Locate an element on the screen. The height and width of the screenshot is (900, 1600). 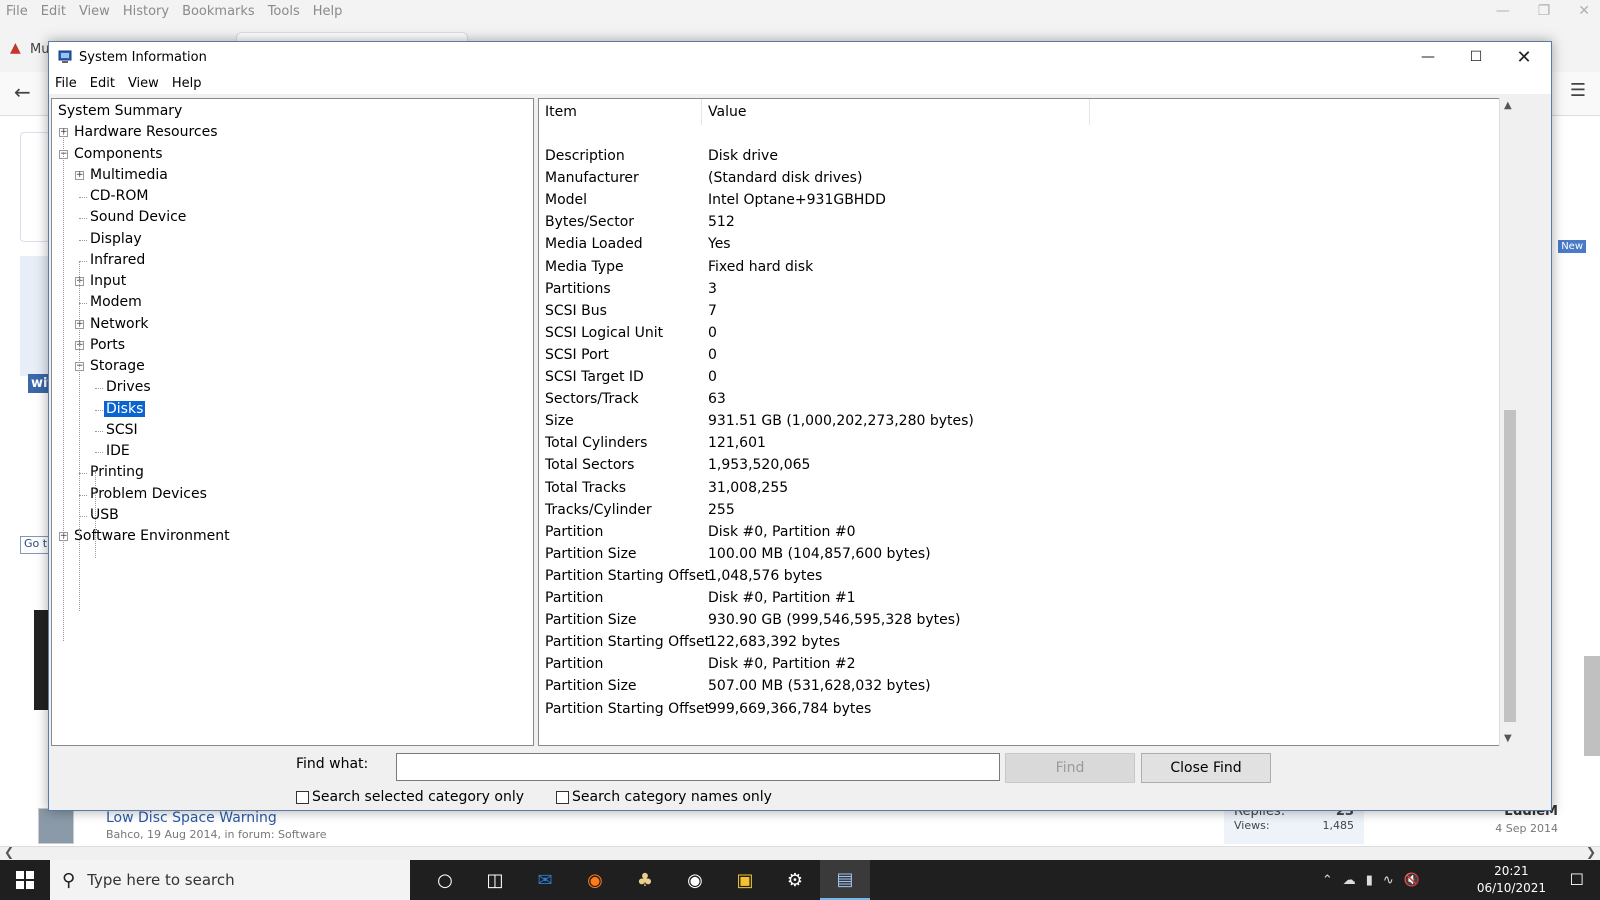
details-row: Manufacturer (Standard disk drives) is located at coordinates (1028, 178).